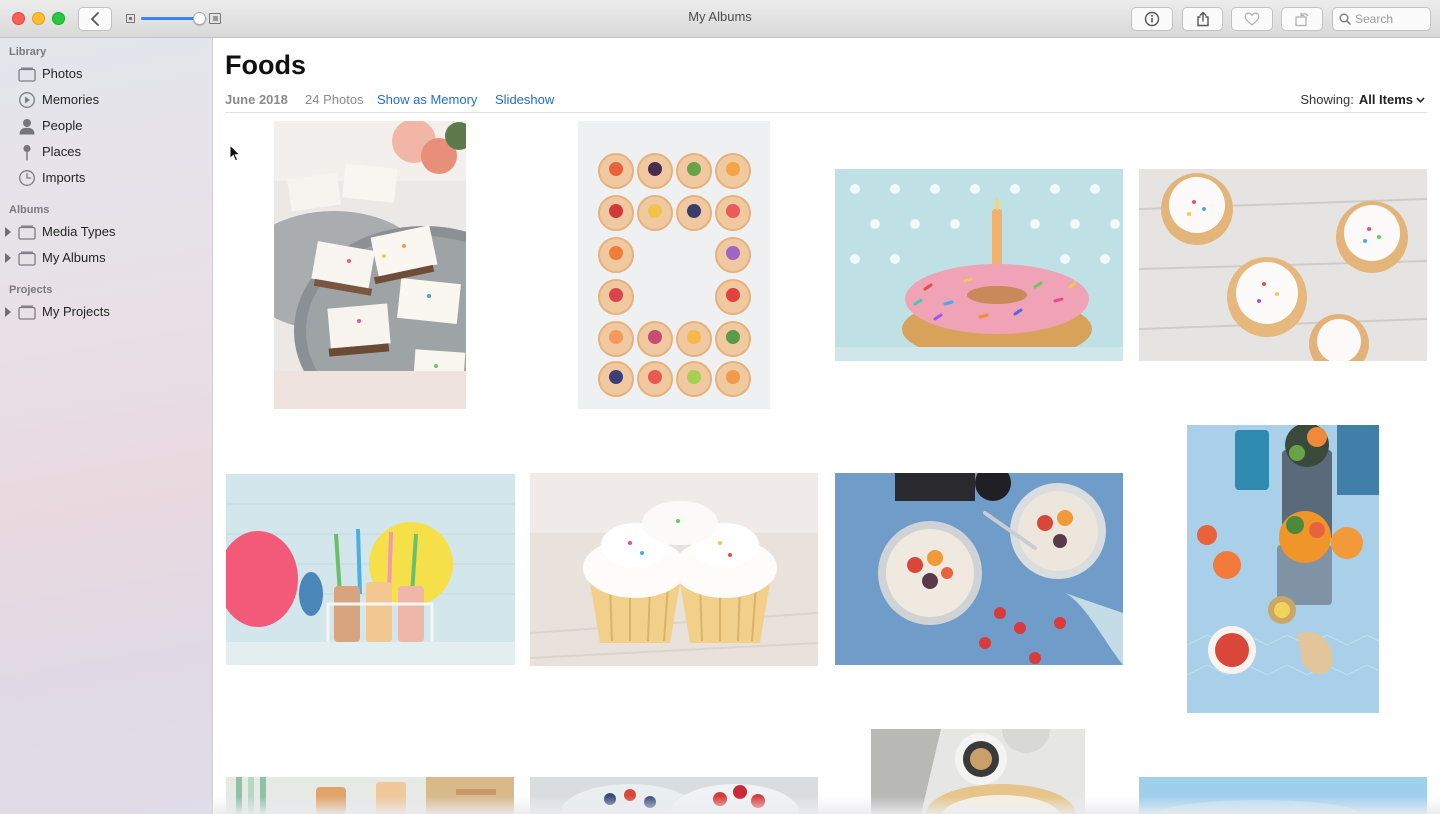 This screenshot has width=1440, height=814. I want to click on title-bar: My Albums, so click(720, 19).